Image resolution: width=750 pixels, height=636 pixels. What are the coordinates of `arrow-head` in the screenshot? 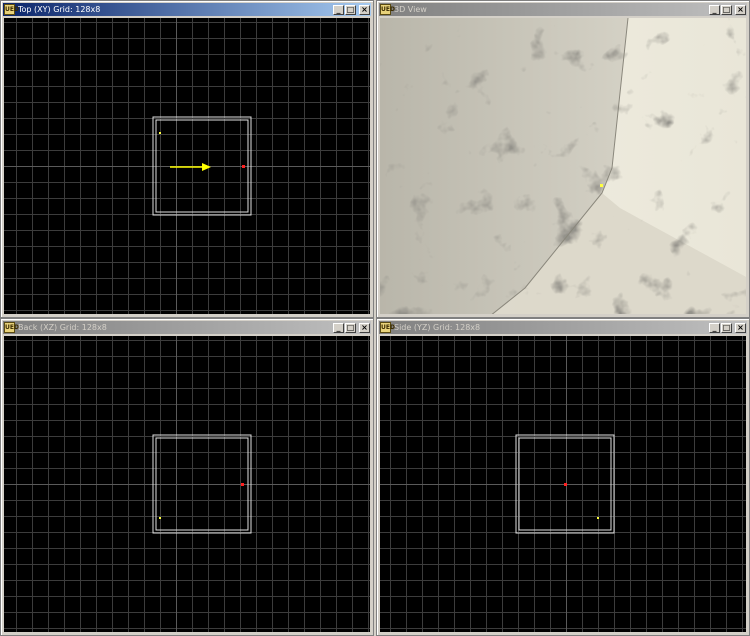 It's located at (206, 167).